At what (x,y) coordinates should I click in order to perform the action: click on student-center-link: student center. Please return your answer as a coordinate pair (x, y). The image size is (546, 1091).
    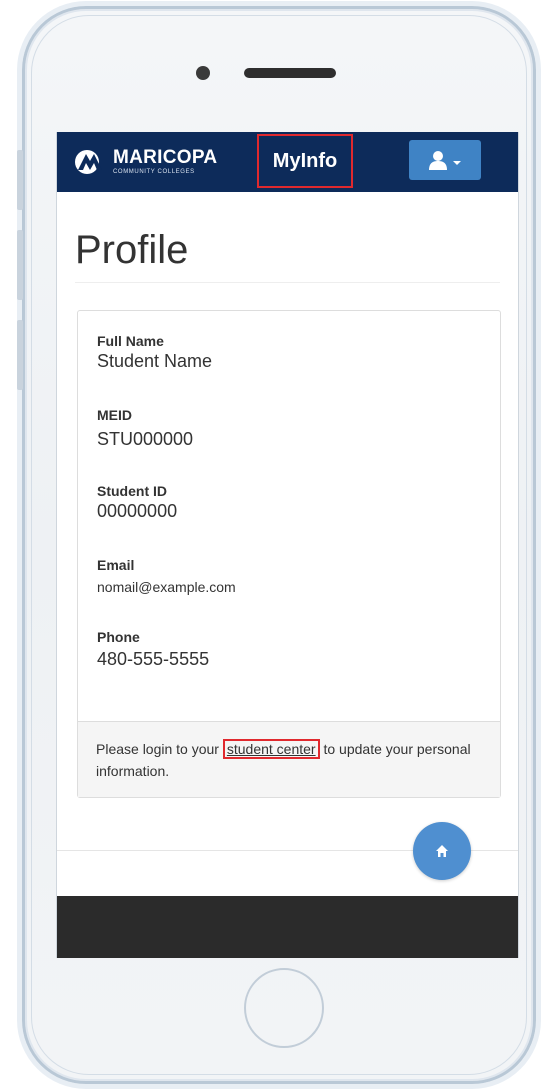
    Looking at the image, I should click on (271, 749).